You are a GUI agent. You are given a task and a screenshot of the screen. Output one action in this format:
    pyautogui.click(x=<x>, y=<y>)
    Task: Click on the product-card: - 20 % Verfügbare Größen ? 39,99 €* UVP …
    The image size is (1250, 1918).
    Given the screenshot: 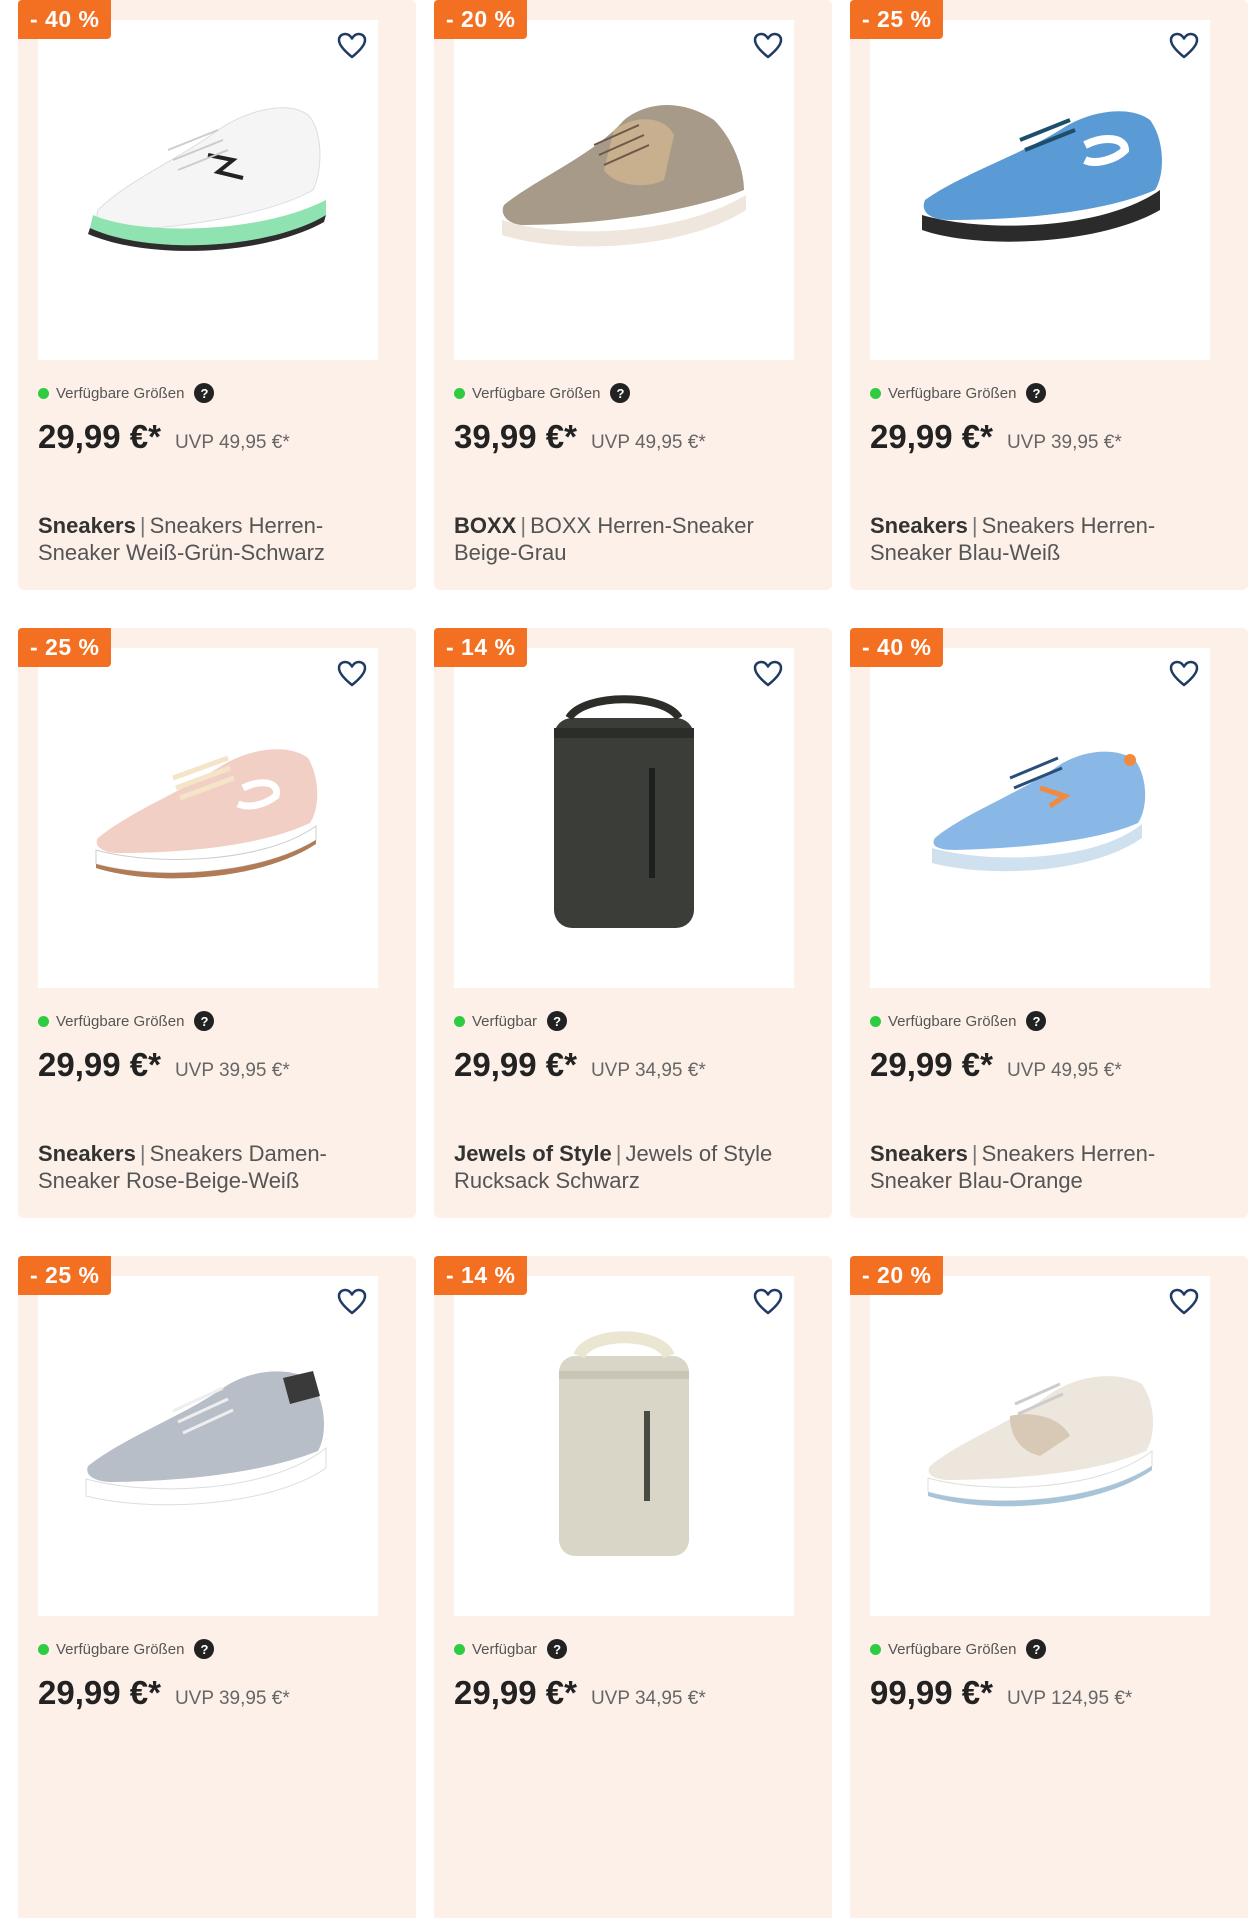 What is the action you would take?
    pyautogui.click(x=633, y=295)
    